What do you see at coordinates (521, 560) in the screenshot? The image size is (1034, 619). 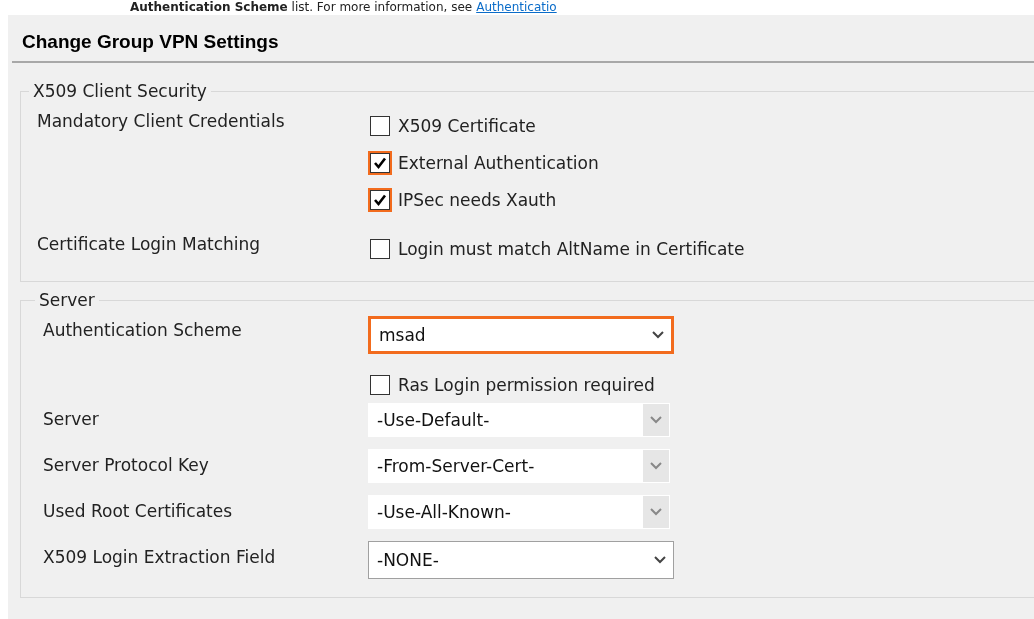 I see `dropdown: -NONE-` at bounding box center [521, 560].